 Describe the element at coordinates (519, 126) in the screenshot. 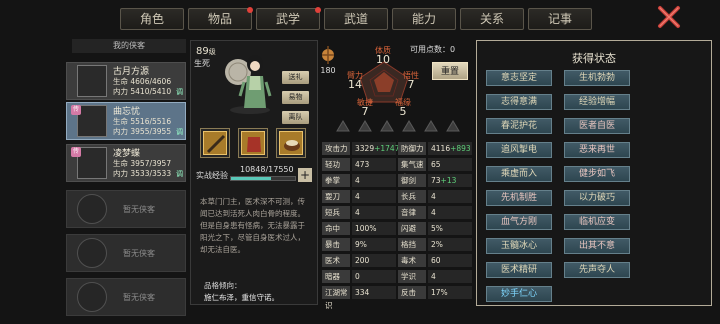

I see `status-item: 春泥护花` at that location.